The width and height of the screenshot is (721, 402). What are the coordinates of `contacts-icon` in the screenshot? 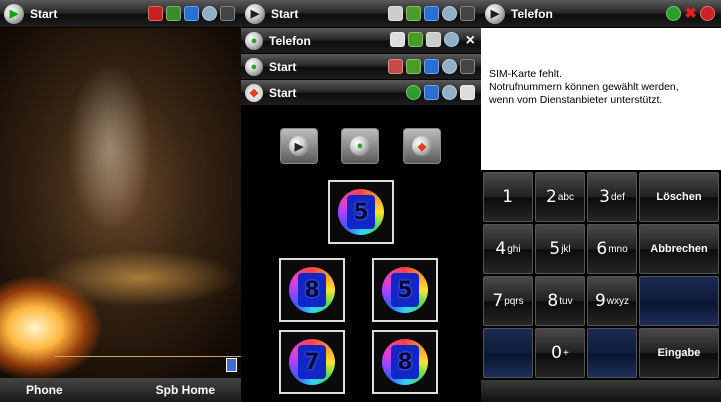 It's located at (395, 66).